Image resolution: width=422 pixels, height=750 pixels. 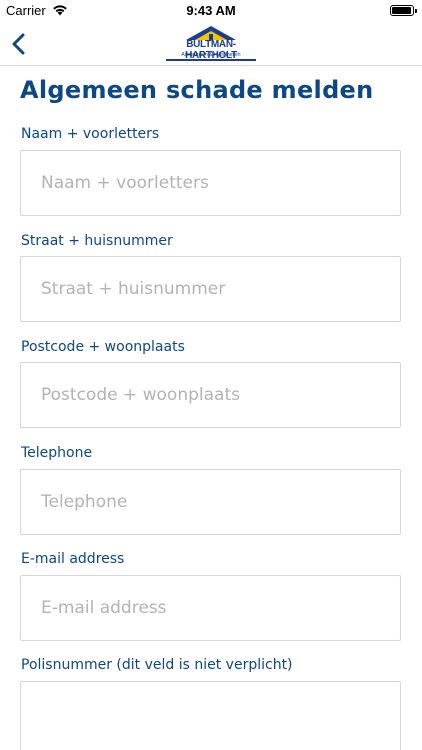 I want to click on street-label: Straat + huisnummer, so click(x=97, y=241).